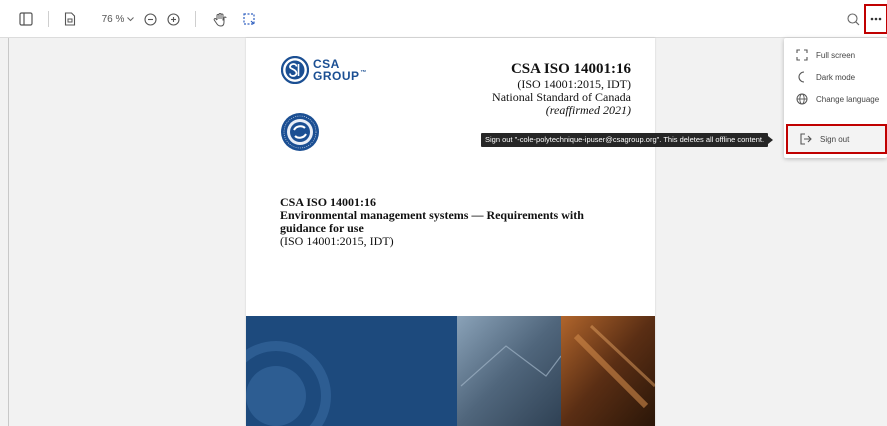 The image size is (887, 426). I want to click on sidebar-toggle-icon, so click(26, 19).